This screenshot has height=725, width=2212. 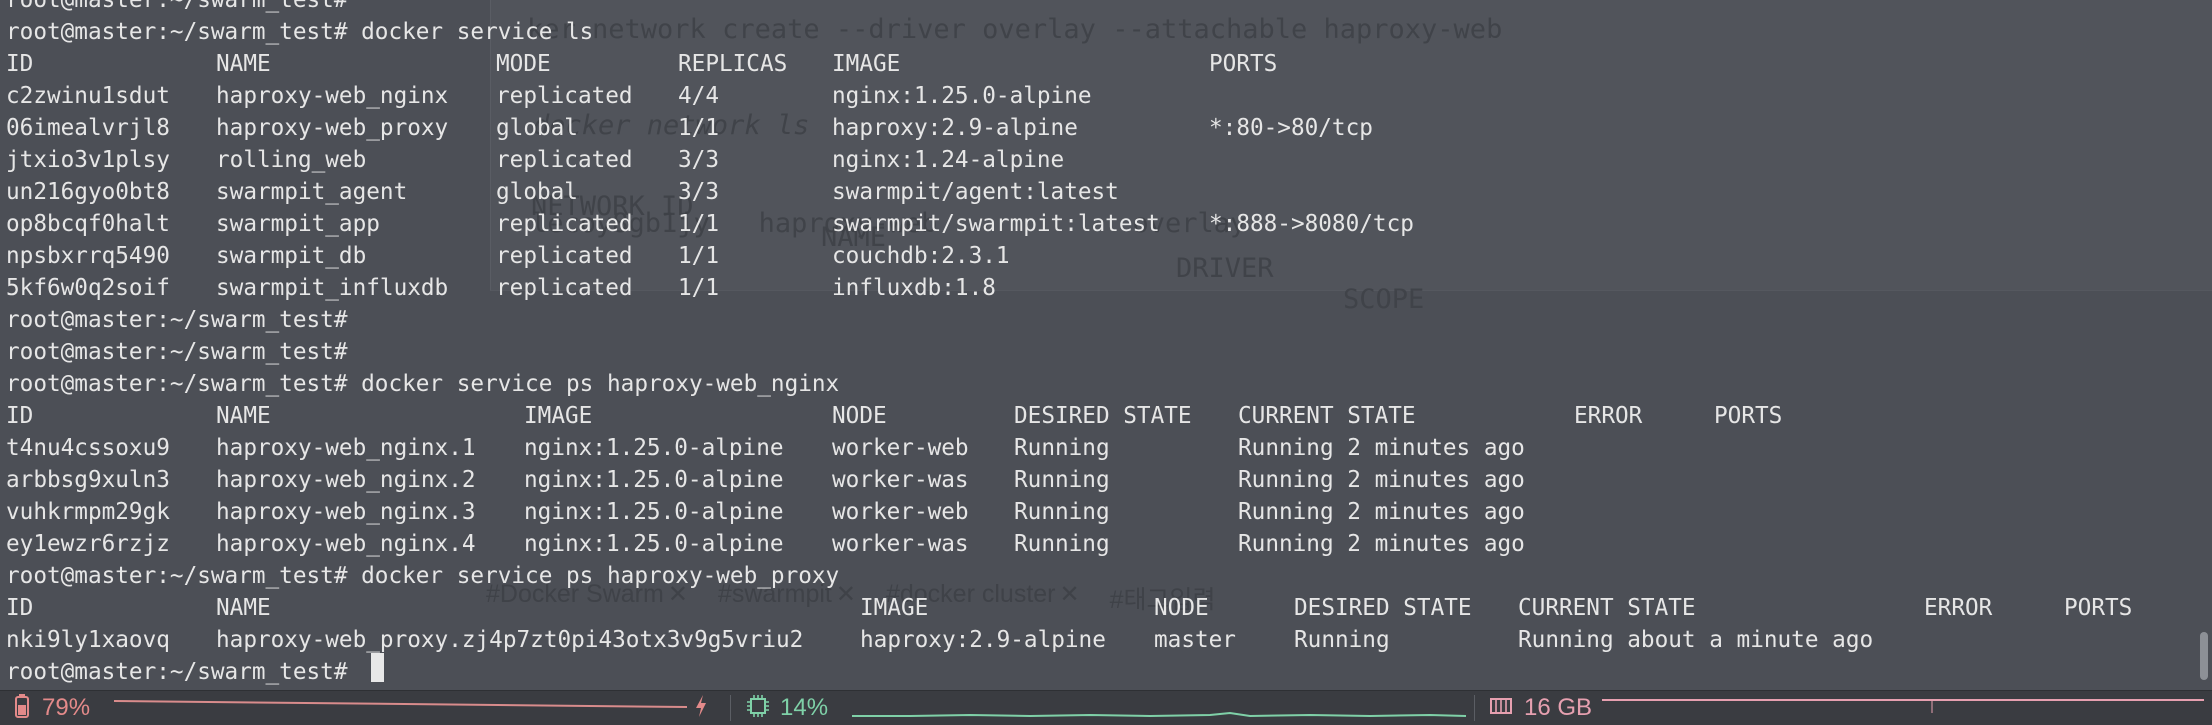 What do you see at coordinates (332, 96) in the screenshot?
I see `table-cell: haproxy-web_nginx` at bounding box center [332, 96].